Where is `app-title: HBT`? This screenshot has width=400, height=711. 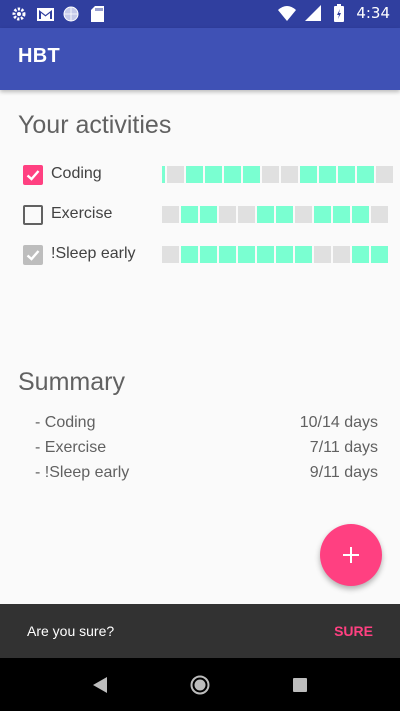 app-title: HBT is located at coordinates (39, 56).